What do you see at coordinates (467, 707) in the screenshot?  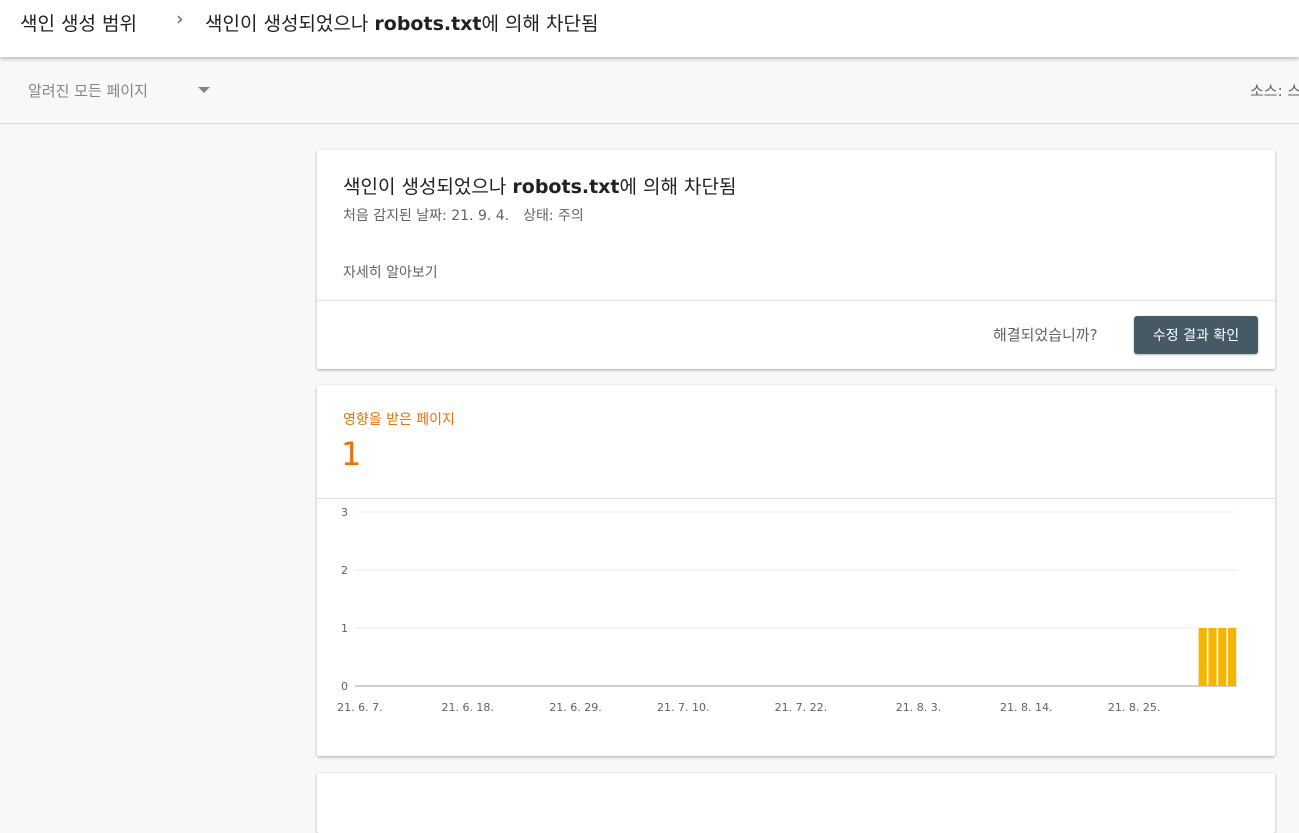 I see `x-tick-label: 21. 6. 18.` at bounding box center [467, 707].